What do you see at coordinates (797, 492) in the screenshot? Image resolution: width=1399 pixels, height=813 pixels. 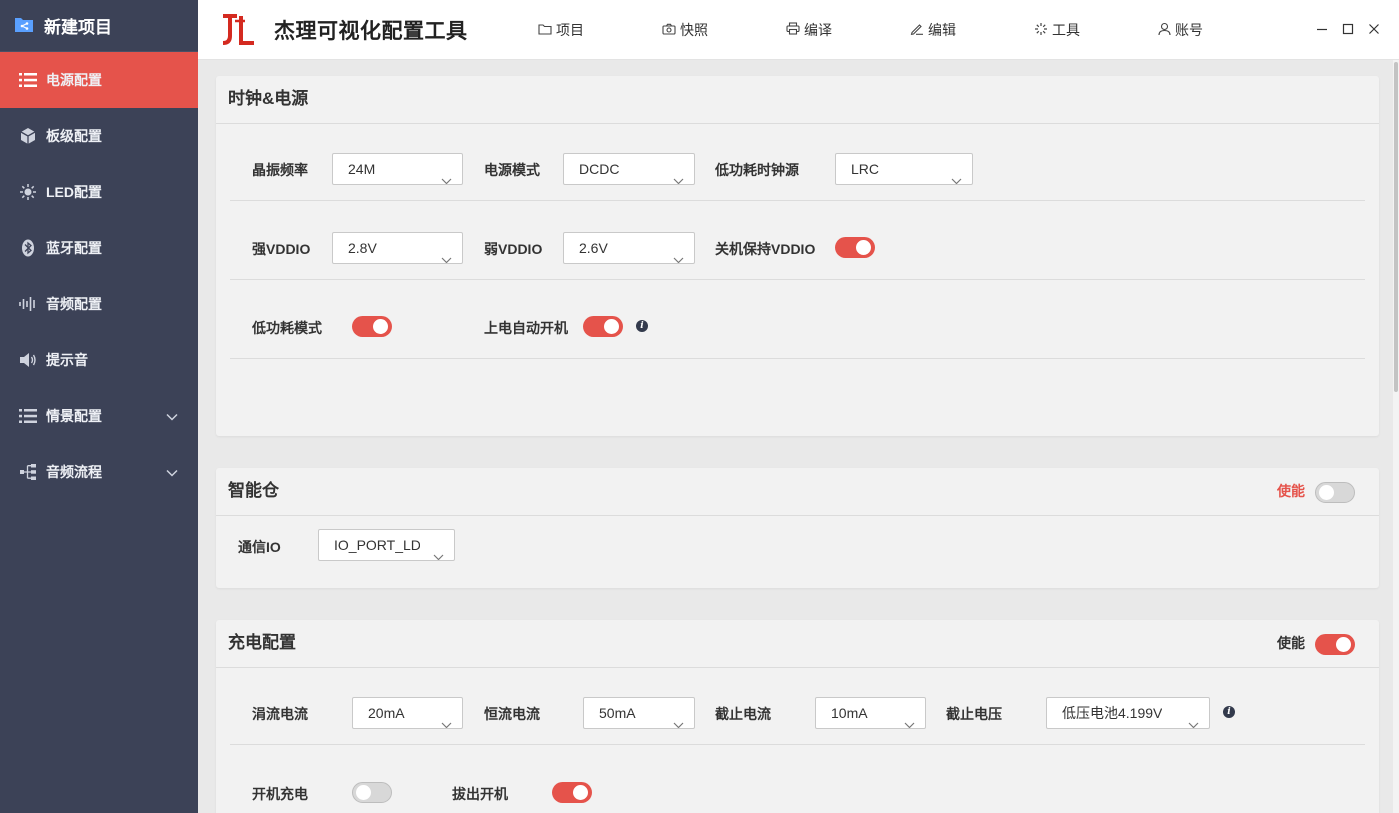 I see `card-title: 智能仓 使能` at bounding box center [797, 492].